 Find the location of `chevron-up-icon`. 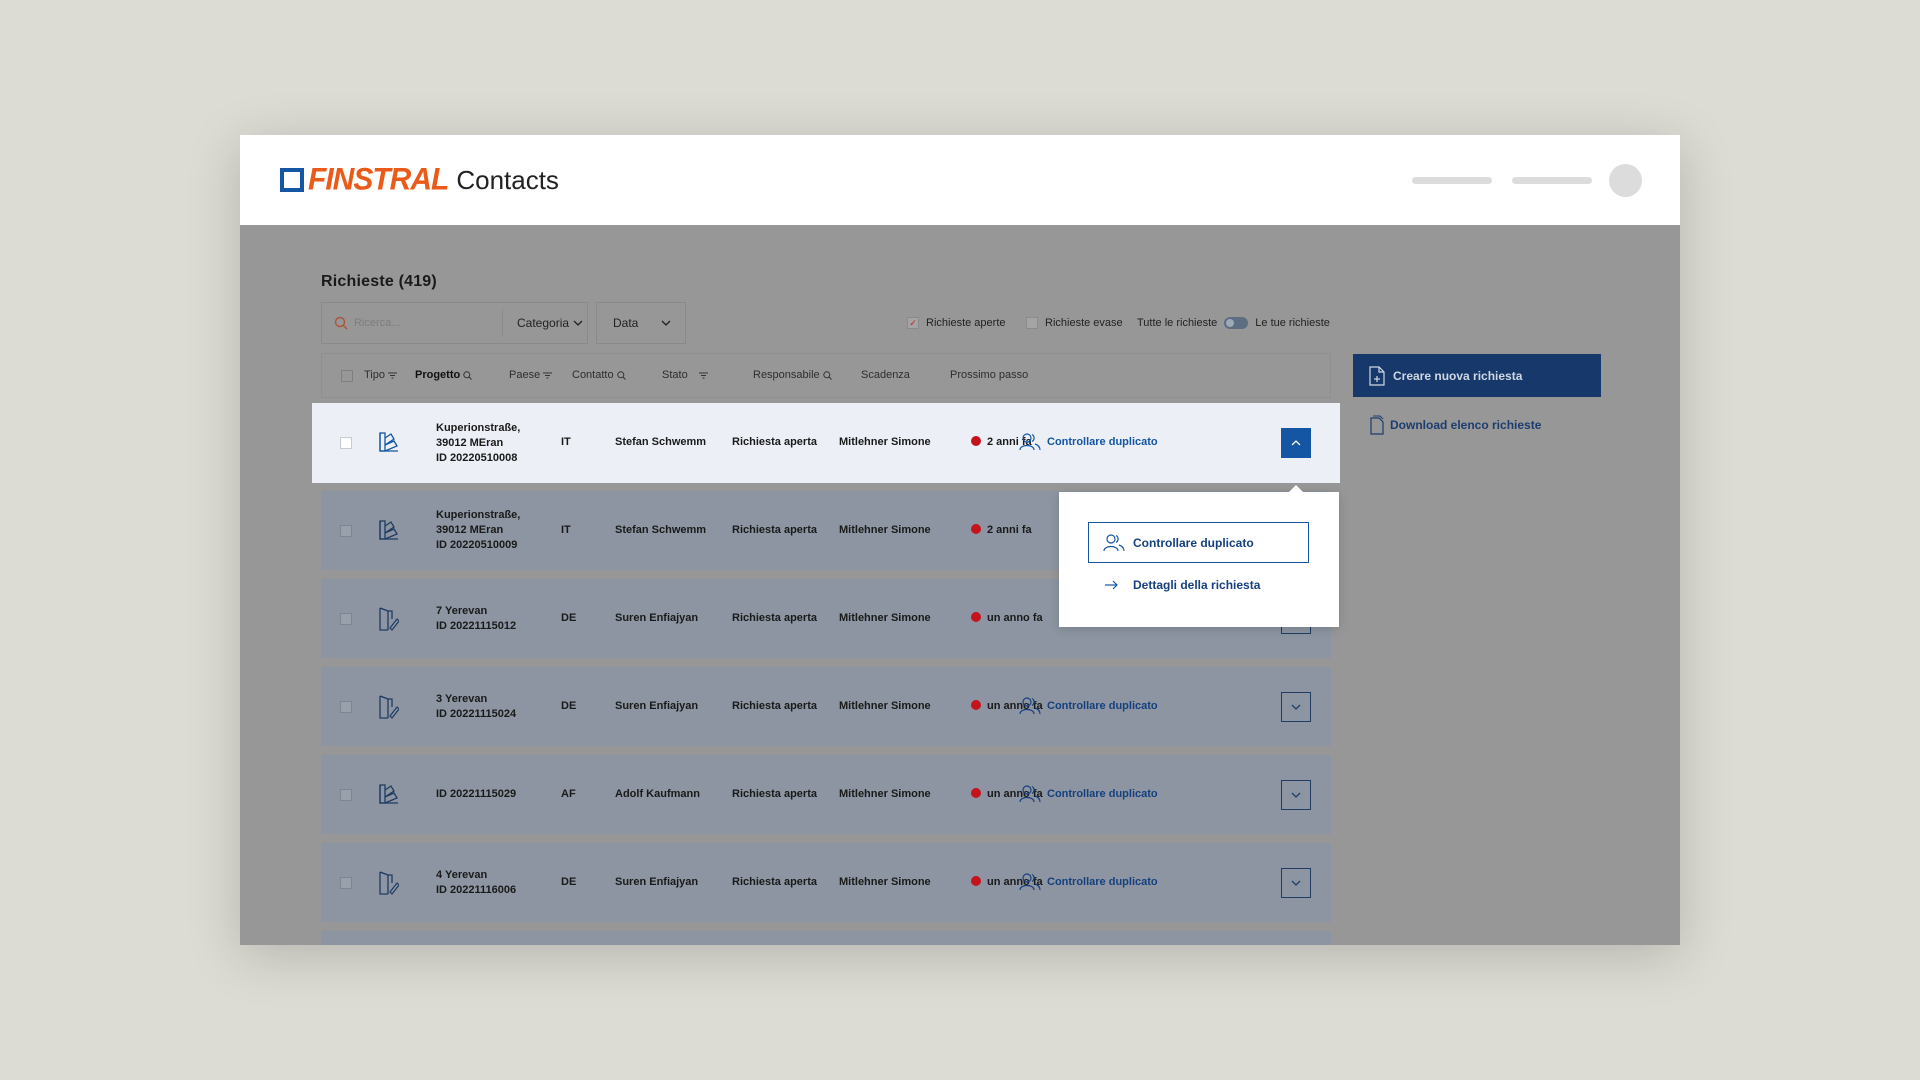

chevron-up-icon is located at coordinates (1296, 443).